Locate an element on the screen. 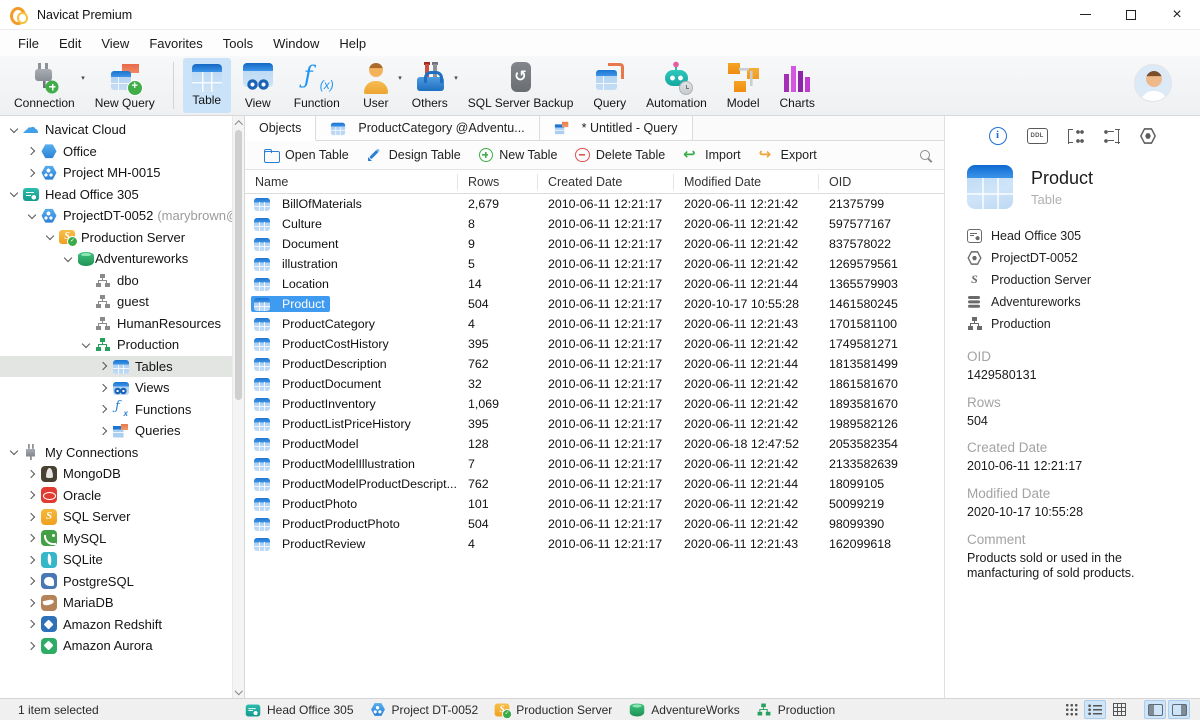 The width and height of the screenshot is (1200, 720). status-path-head-office-305: Head Office 305 is located at coordinates (299, 710).